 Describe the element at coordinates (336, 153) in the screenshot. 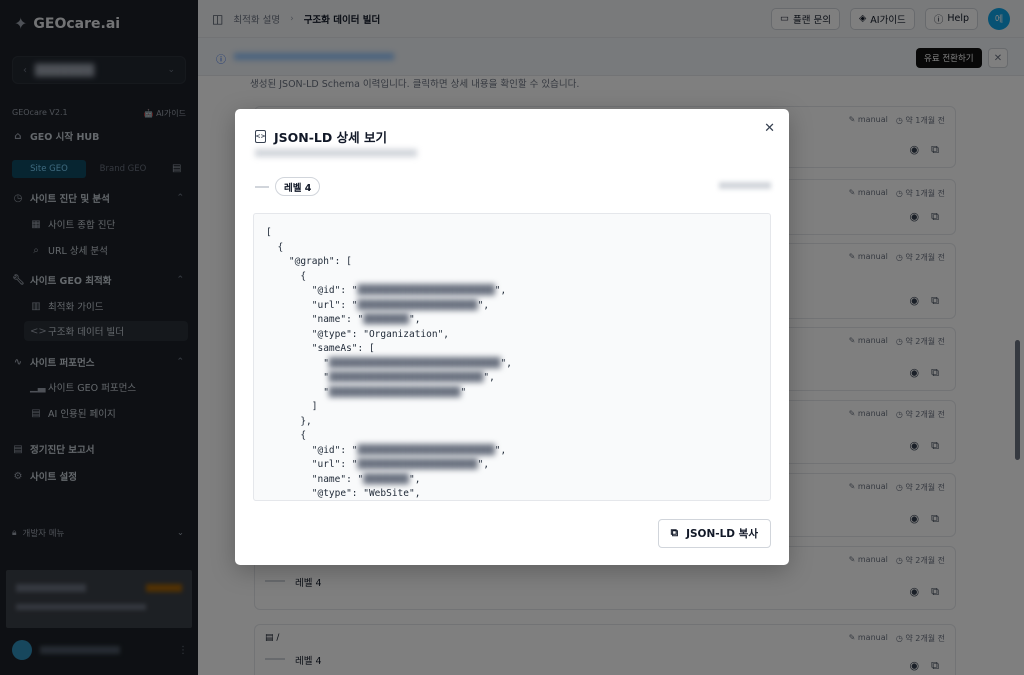

I see `modal-url-blurred` at that location.